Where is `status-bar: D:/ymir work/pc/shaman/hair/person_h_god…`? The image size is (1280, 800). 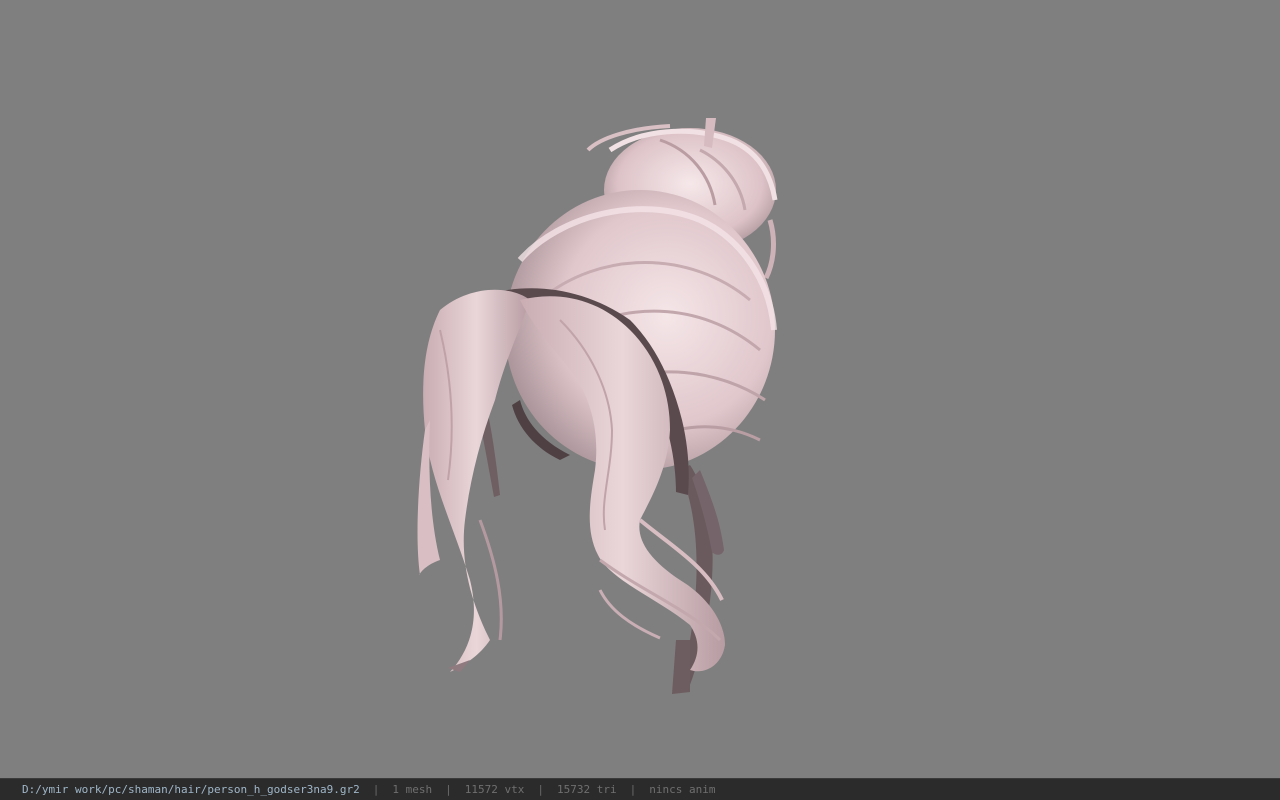
status-bar: D:/ymir work/pc/shaman/hair/person_h_god… is located at coordinates (640, 789).